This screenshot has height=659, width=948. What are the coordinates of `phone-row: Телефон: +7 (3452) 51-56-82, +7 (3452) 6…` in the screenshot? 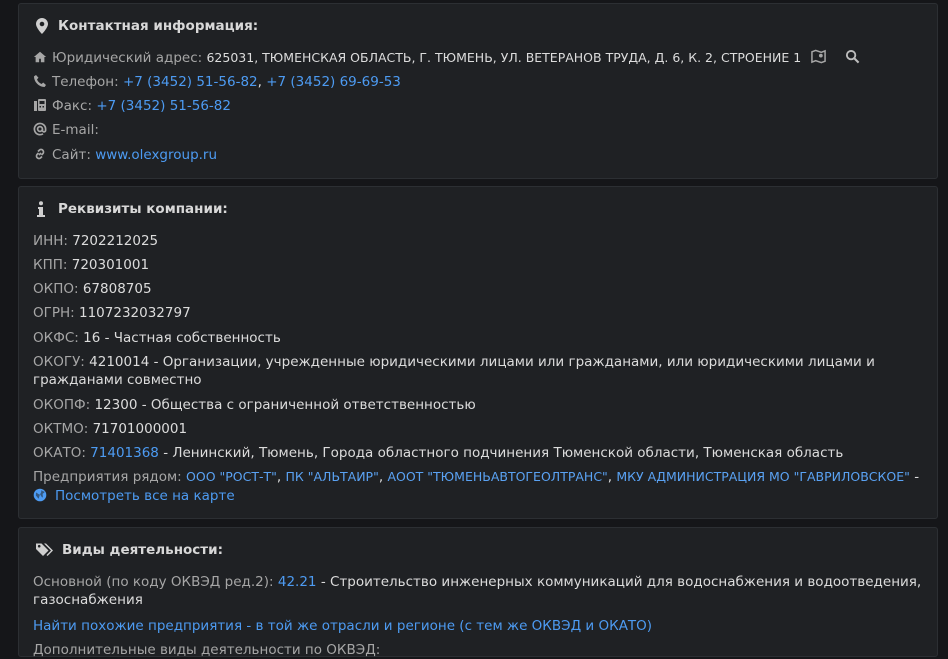 It's located at (478, 82).